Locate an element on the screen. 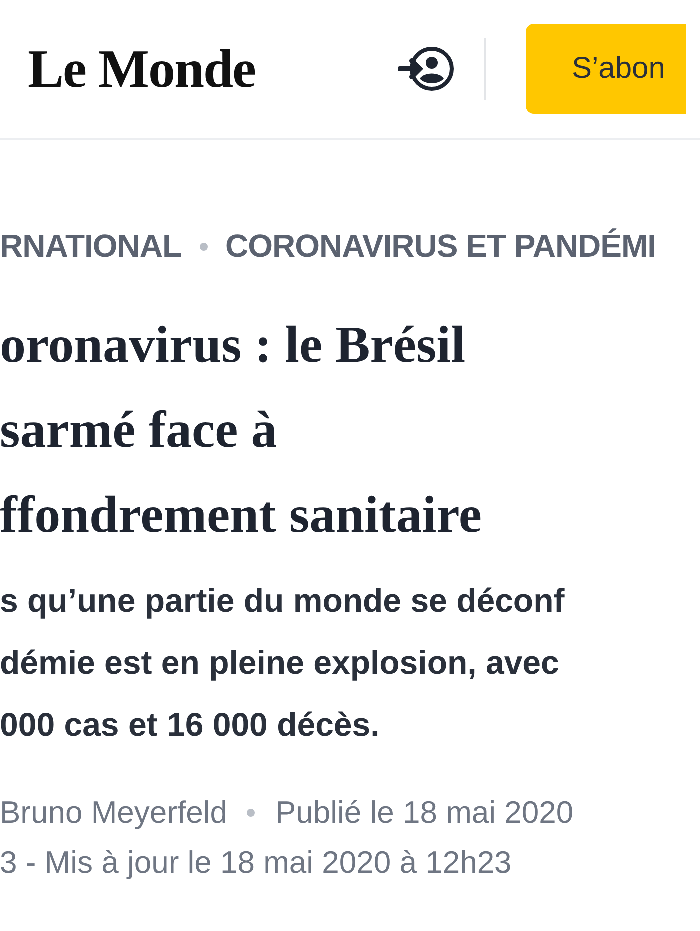 This screenshot has width=700, height=931. headline-line: ffondrement sanitaire is located at coordinates (241, 516).